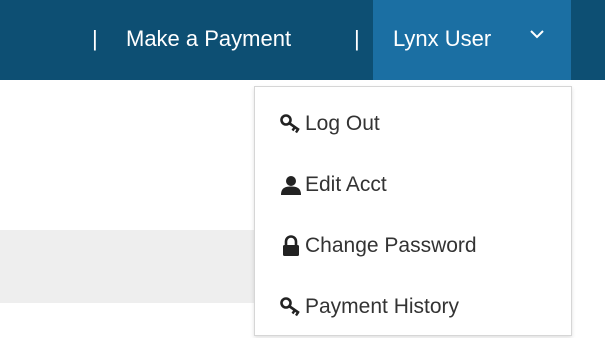 The height and width of the screenshot is (338, 605). What do you see at coordinates (208, 39) in the screenshot?
I see `make-payment-link: Make a Payment` at bounding box center [208, 39].